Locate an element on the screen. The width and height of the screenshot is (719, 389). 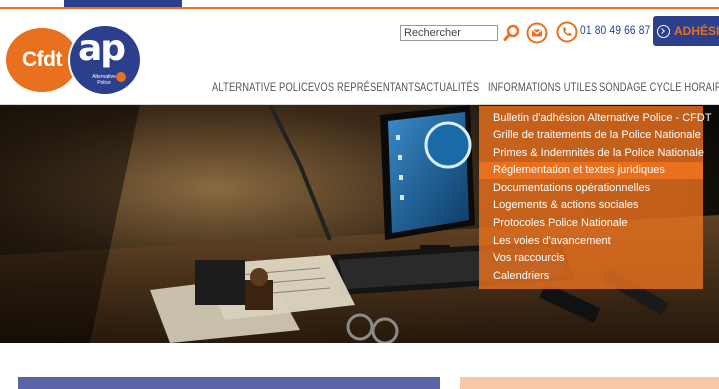
dropdown-item-reglementation: Réglementation et textes juridiques is located at coordinates (591, 170).